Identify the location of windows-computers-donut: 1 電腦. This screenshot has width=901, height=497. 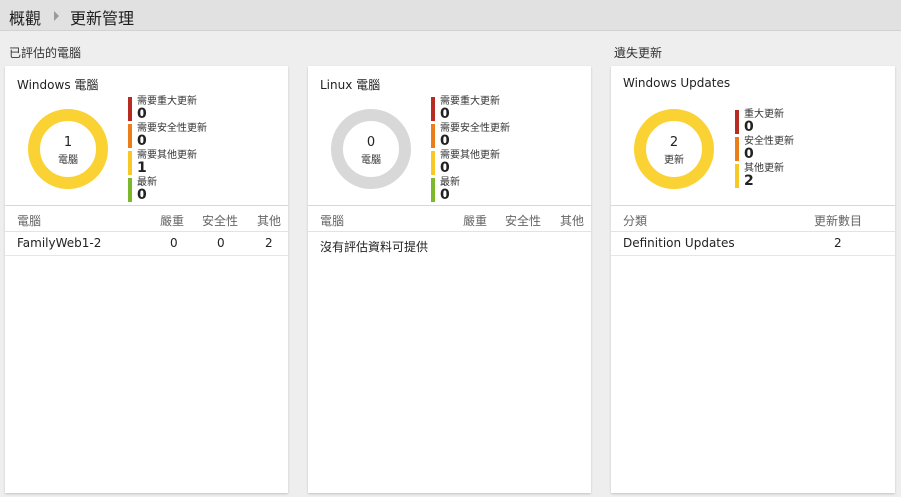
(68, 149).